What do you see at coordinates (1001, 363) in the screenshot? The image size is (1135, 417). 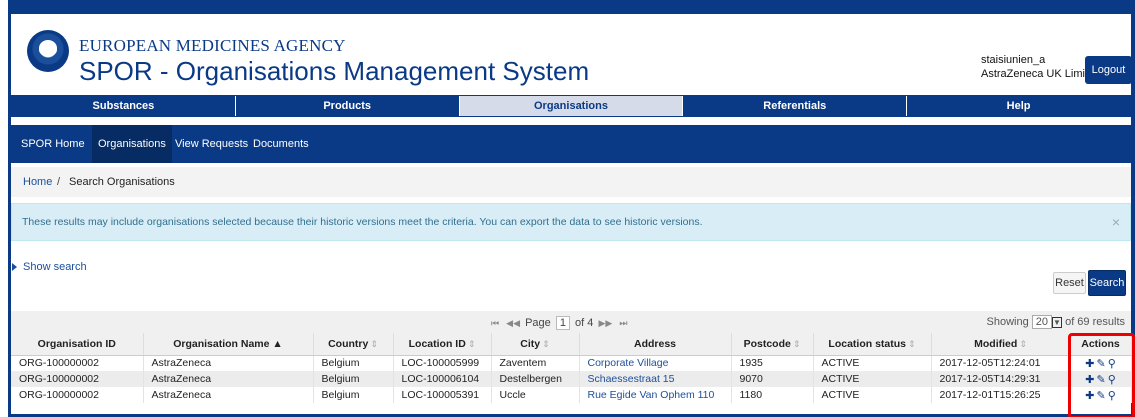 I see `cell-modified: 2017-12-05T12:24:01` at bounding box center [1001, 363].